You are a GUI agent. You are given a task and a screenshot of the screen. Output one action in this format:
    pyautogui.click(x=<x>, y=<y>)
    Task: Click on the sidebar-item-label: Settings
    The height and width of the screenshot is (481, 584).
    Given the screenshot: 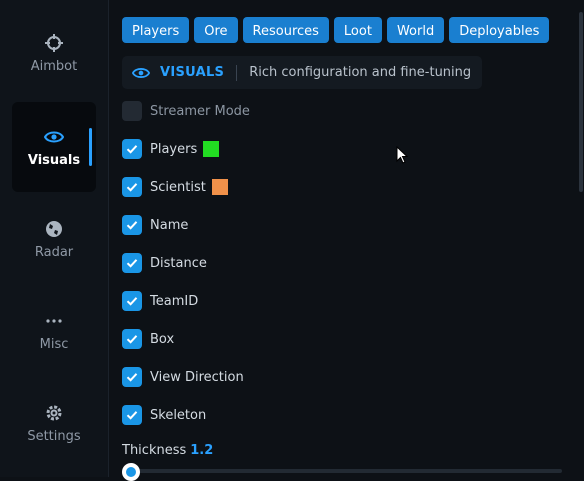 What is the action you would take?
    pyautogui.click(x=54, y=436)
    